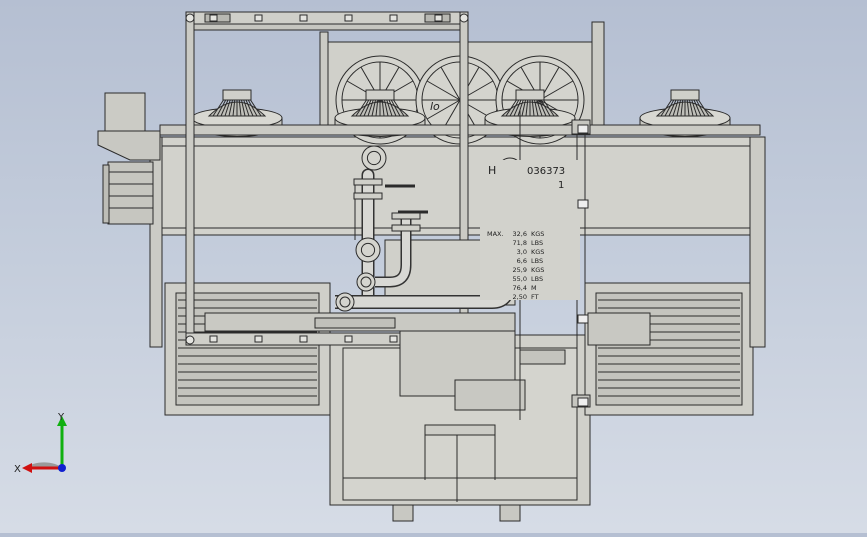  Describe the element at coordinates (535, 297) in the screenshot. I see `plate-unit: FT` at that location.